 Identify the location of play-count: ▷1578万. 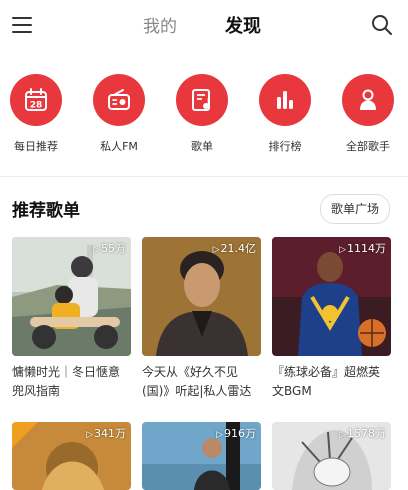
(362, 433).